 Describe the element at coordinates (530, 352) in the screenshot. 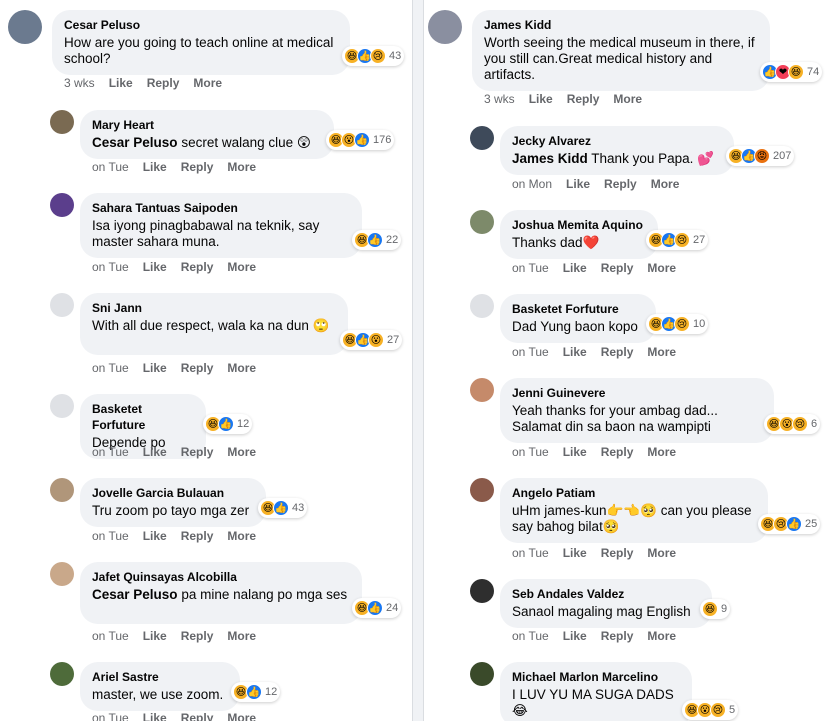

I see `timestamp: on Tue` at that location.